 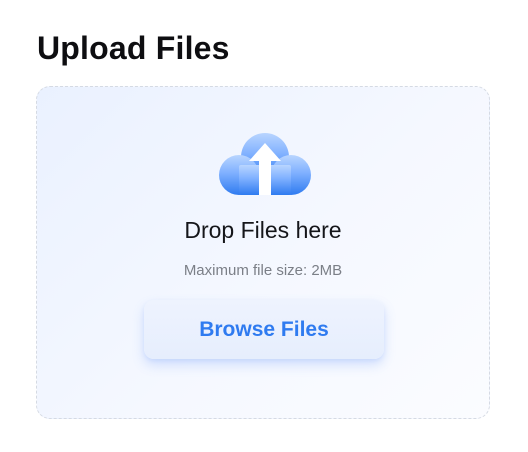 I want to click on browse-files-button: Browse Files, so click(x=264, y=329).